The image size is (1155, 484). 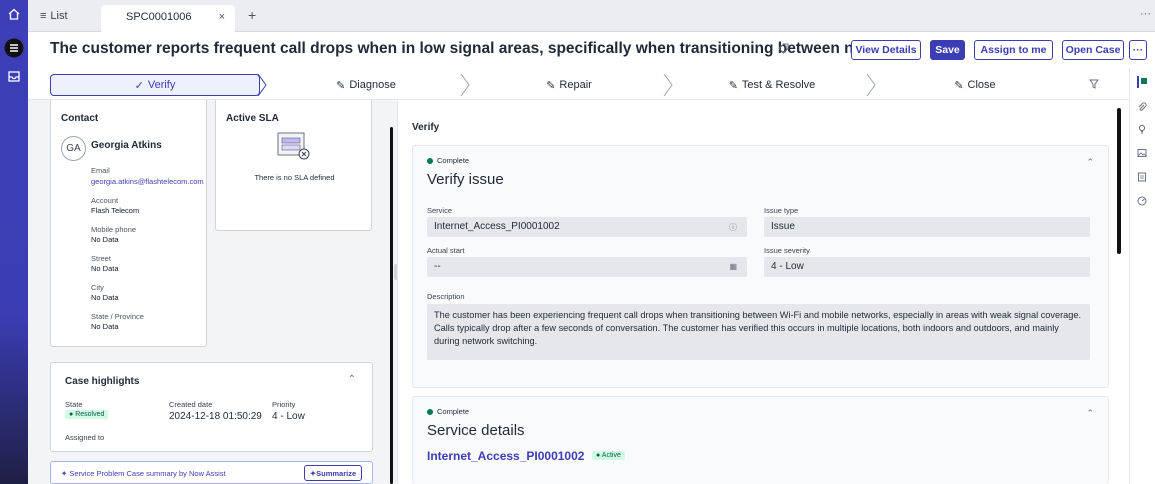 I want to click on description-label: Description, so click(x=446, y=296).